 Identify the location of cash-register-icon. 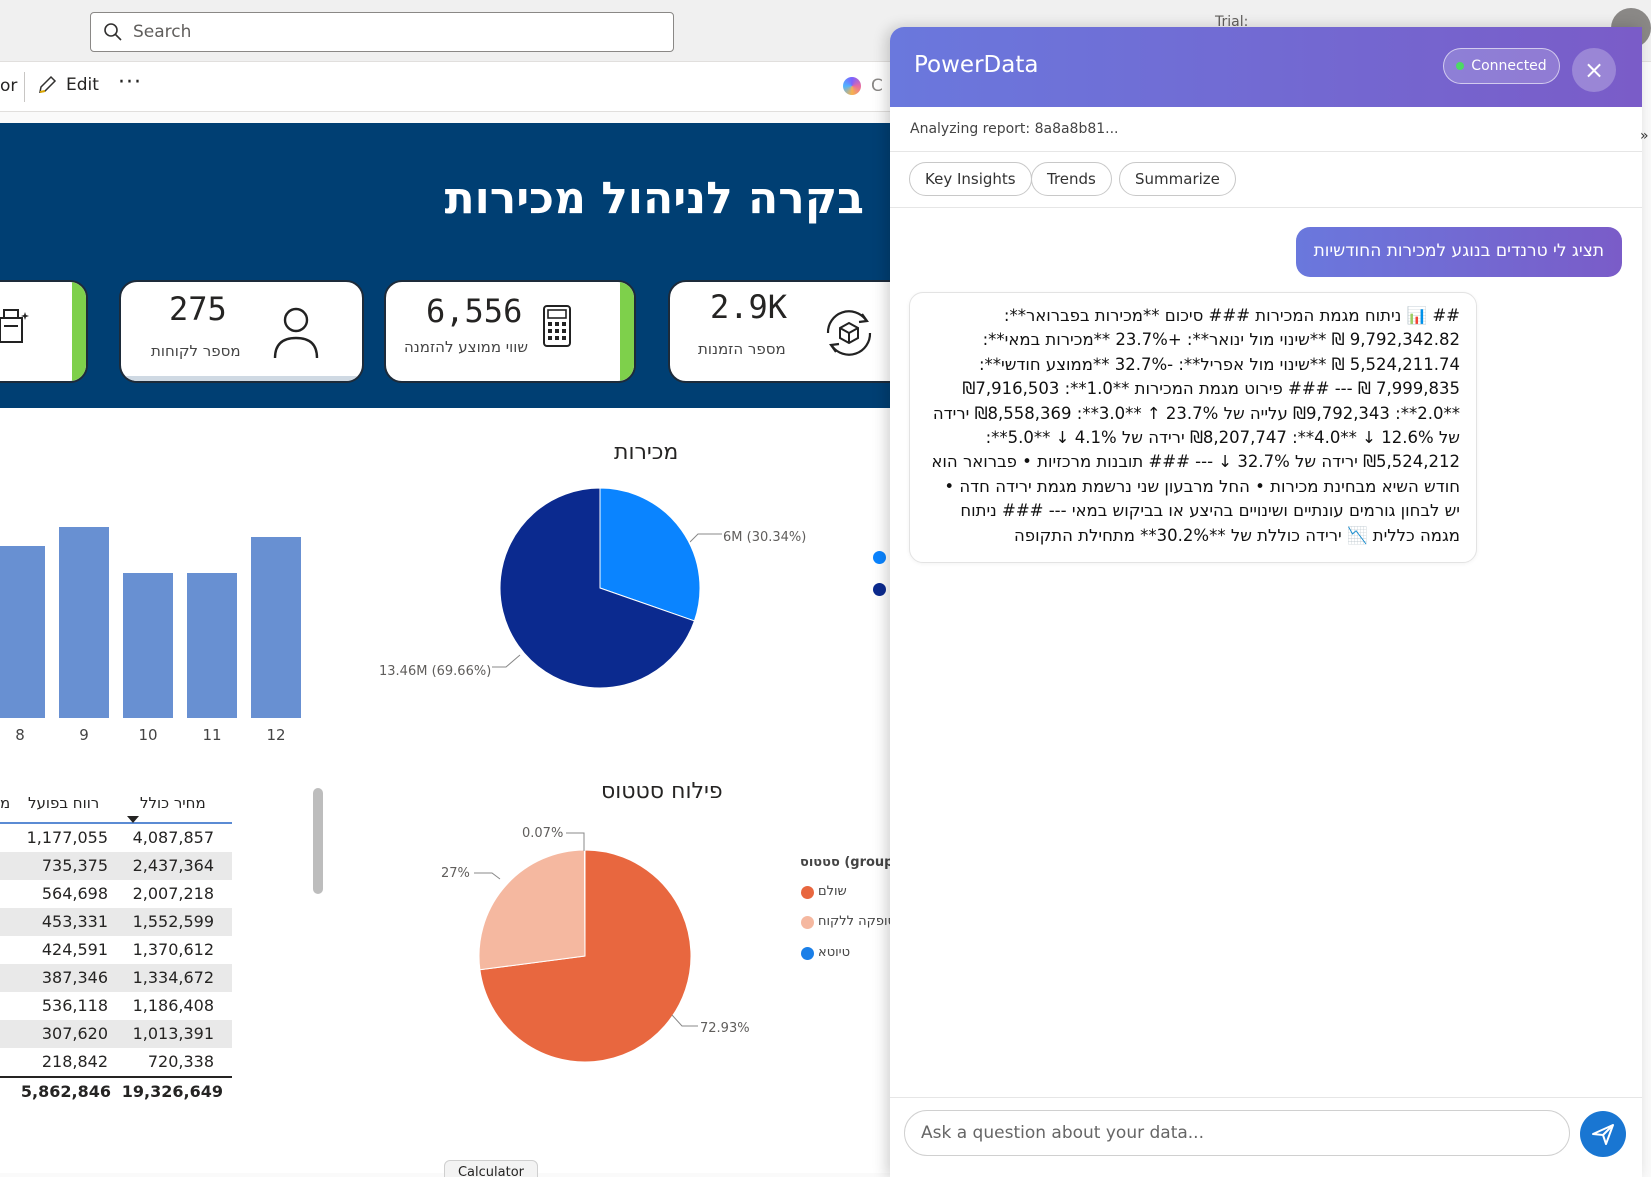
(14, 326).